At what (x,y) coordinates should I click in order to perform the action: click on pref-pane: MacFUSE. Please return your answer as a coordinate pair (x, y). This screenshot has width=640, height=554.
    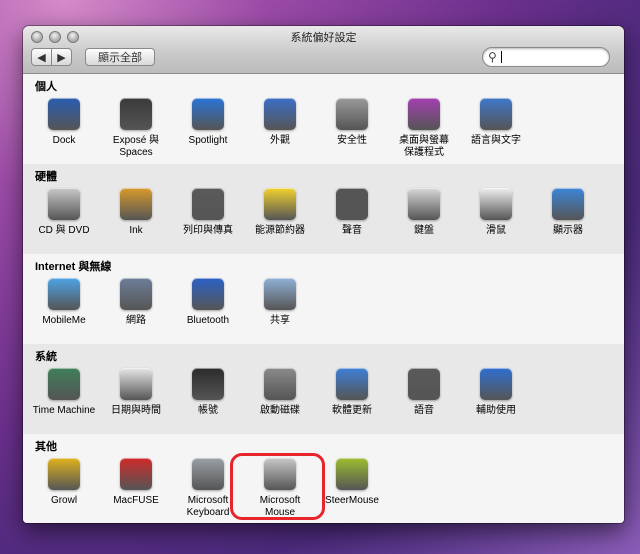
    Looking at the image, I should click on (136, 481).